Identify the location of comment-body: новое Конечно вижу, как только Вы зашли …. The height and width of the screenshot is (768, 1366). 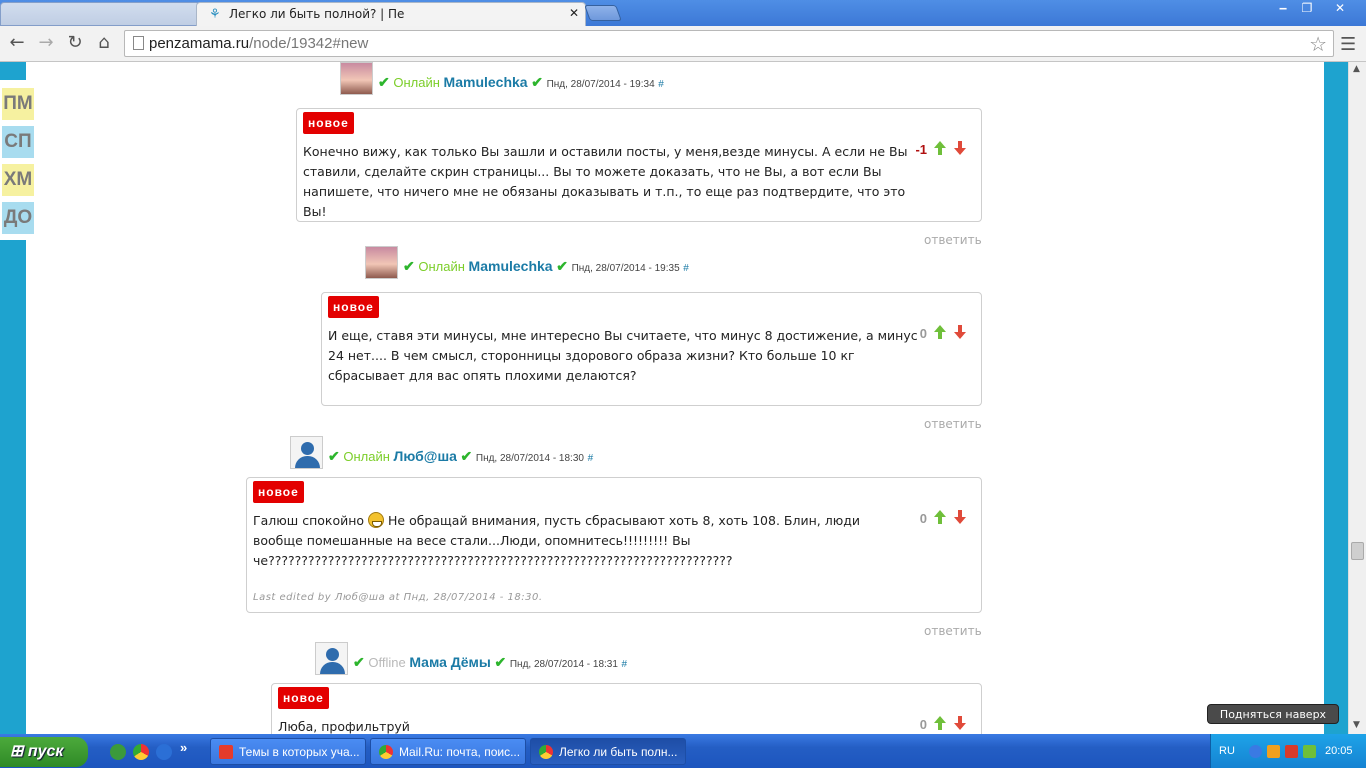
(639, 165).